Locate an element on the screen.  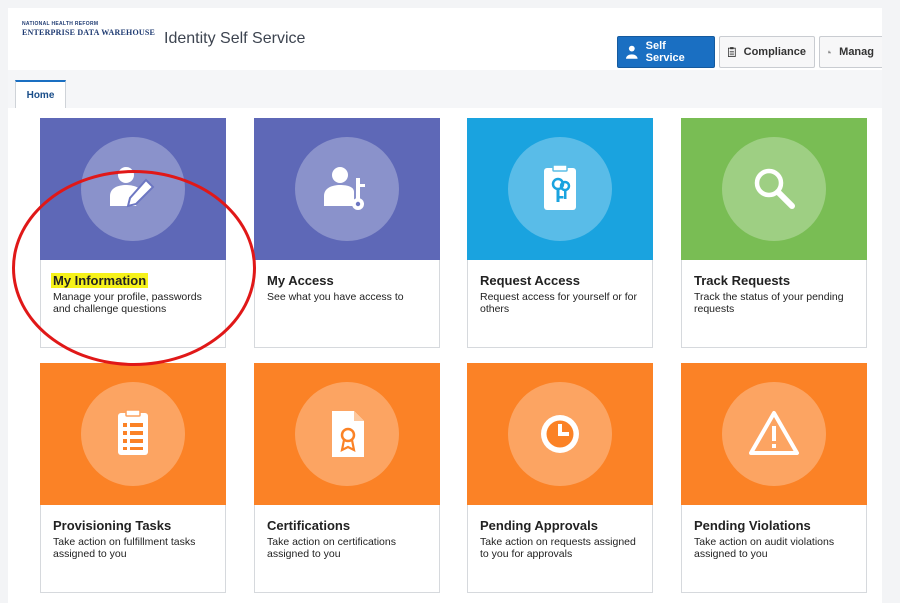
card-title: Provisioning Tasks is located at coordinates (112, 525).